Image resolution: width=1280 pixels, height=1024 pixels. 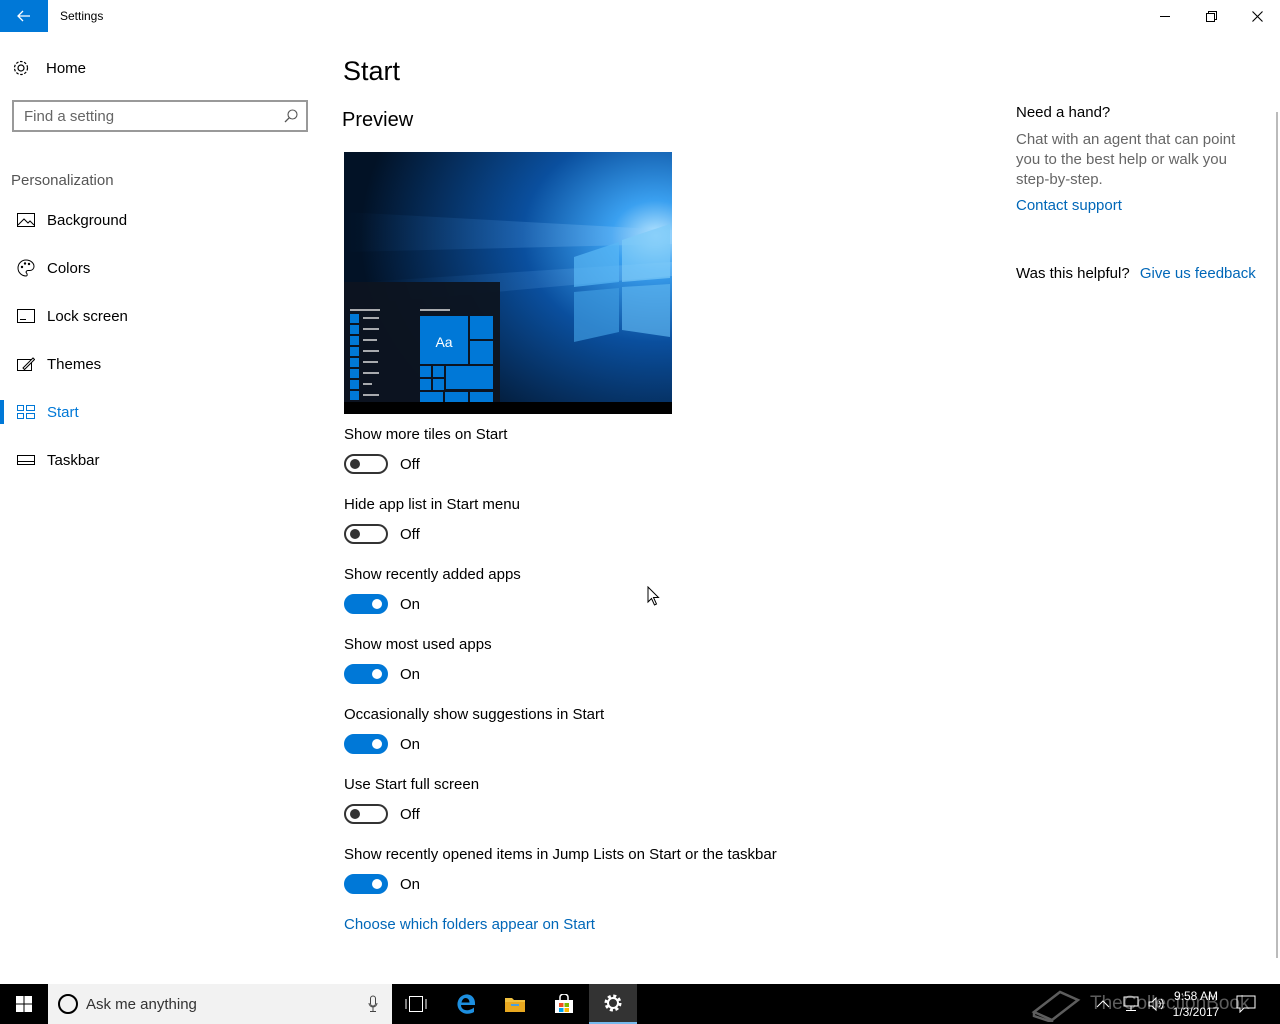 I want to click on clock-time: 9:58 AM, so click(x=1196, y=996).